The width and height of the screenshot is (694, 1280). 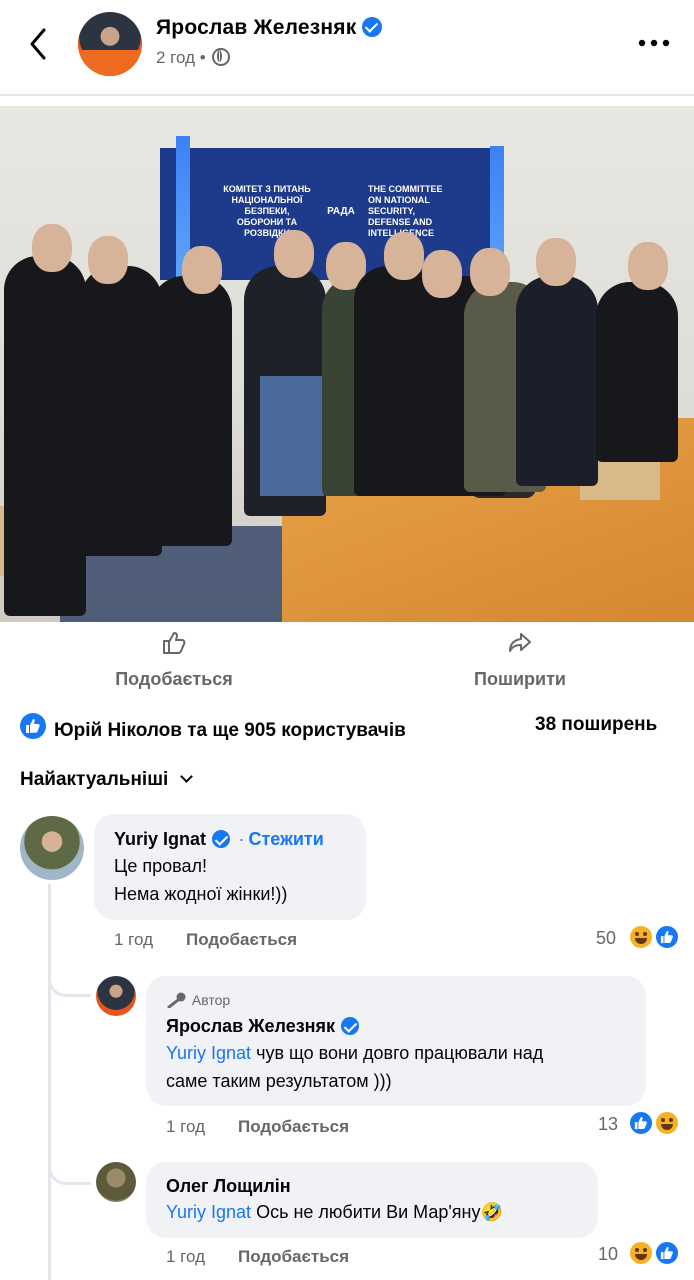 What do you see at coordinates (176, 1000) in the screenshot?
I see `microphone-author-icon` at bounding box center [176, 1000].